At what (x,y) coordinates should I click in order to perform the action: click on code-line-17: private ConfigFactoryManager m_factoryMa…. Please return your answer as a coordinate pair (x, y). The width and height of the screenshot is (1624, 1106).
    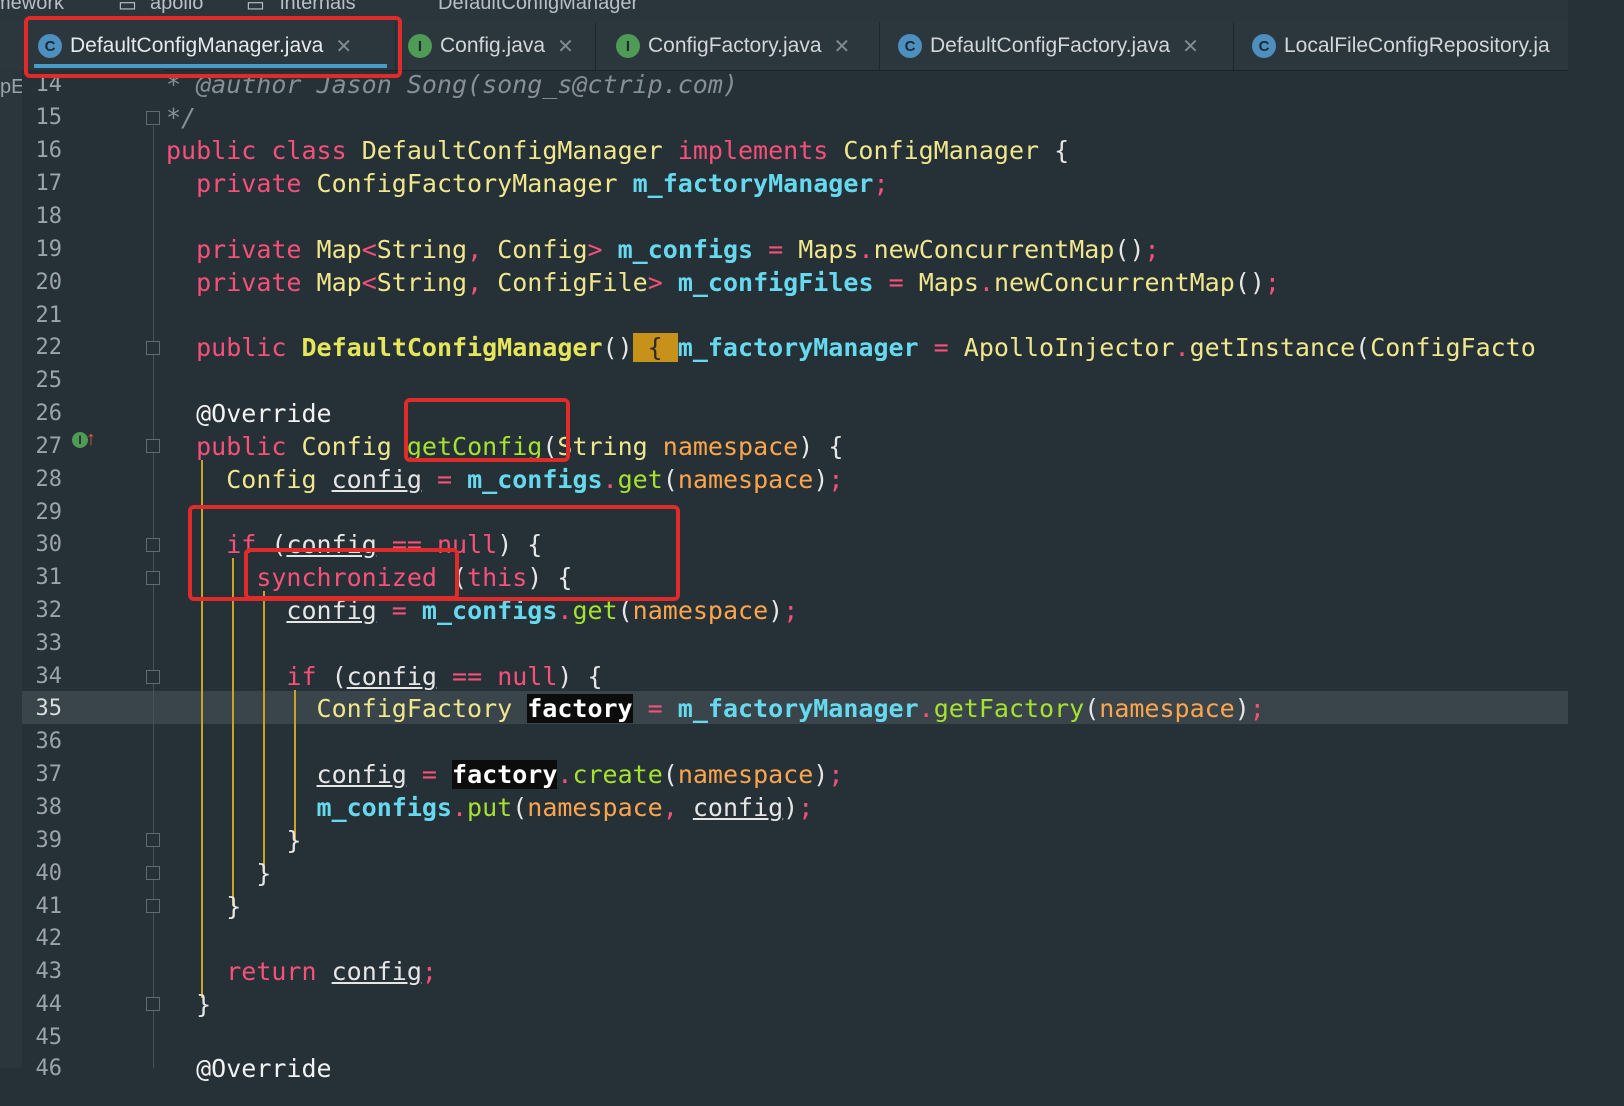
    Looking at the image, I should click on (527, 183).